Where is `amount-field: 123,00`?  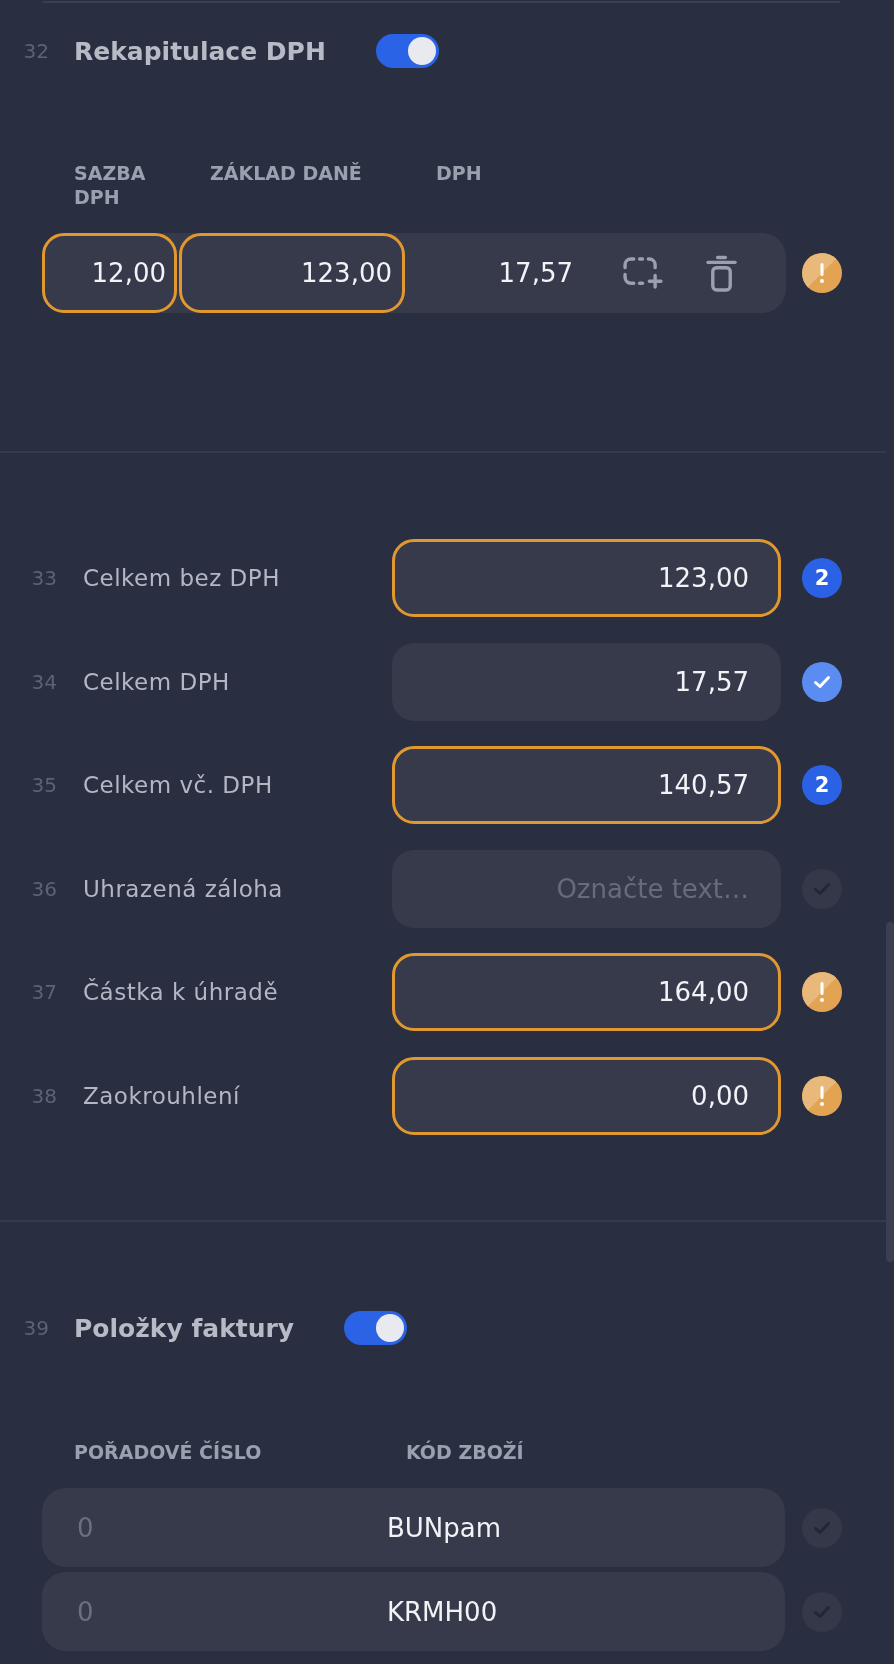
amount-field: 123,00 is located at coordinates (586, 578).